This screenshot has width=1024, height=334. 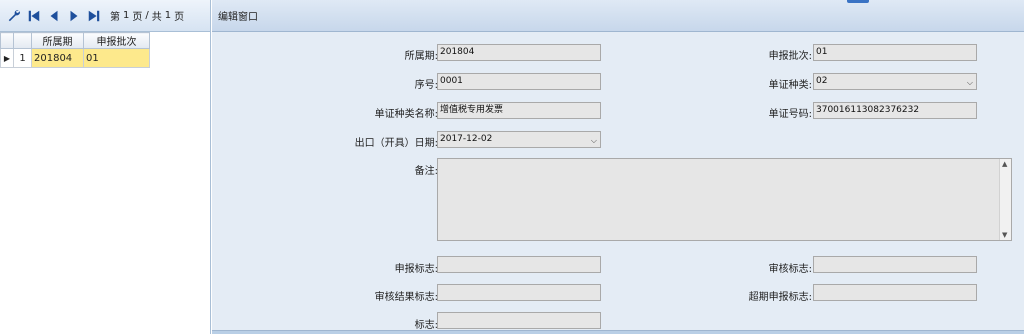 I want to click on audit-result-flag-field, so click(x=519, y=292).